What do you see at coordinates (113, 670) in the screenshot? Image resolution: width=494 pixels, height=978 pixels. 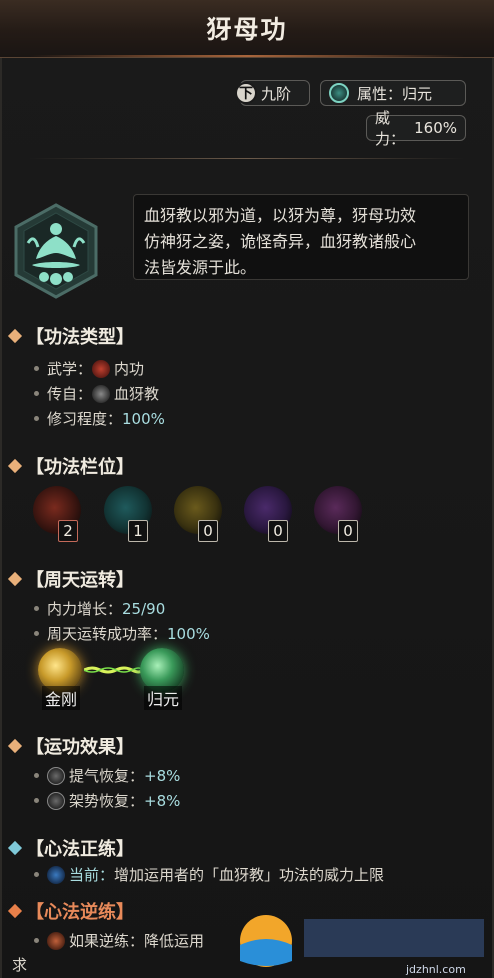 I see `circulation-beam-icon` at bounding box center [113, 670].